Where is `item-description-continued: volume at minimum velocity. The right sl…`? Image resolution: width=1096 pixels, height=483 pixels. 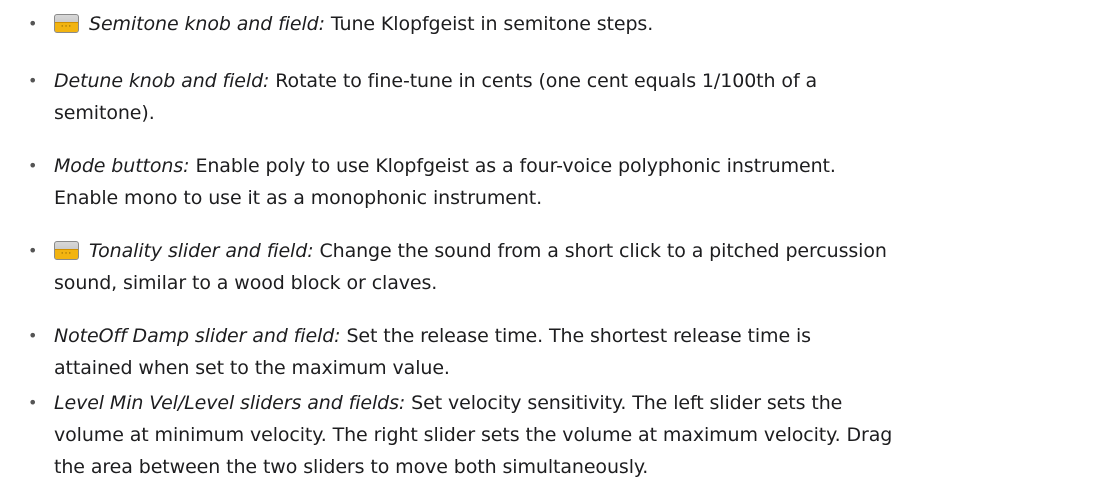
item-description-continued: volume at minimum velocity. The right sl… is located at coordinates (473, 435).